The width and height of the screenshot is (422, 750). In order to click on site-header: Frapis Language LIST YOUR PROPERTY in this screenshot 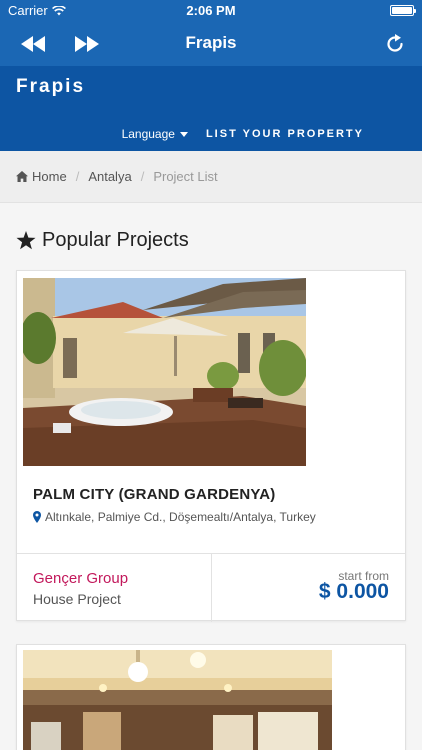, I will do `click(211, 108)`.